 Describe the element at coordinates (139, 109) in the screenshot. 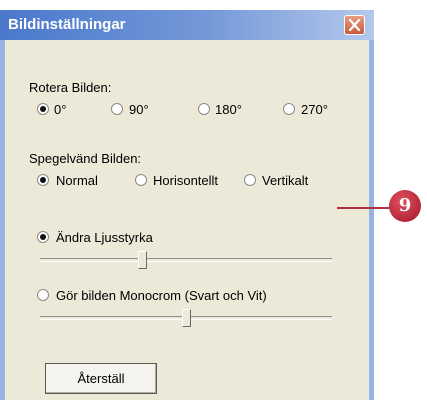

I see `rotate-option-90-label: 90°` at that location.